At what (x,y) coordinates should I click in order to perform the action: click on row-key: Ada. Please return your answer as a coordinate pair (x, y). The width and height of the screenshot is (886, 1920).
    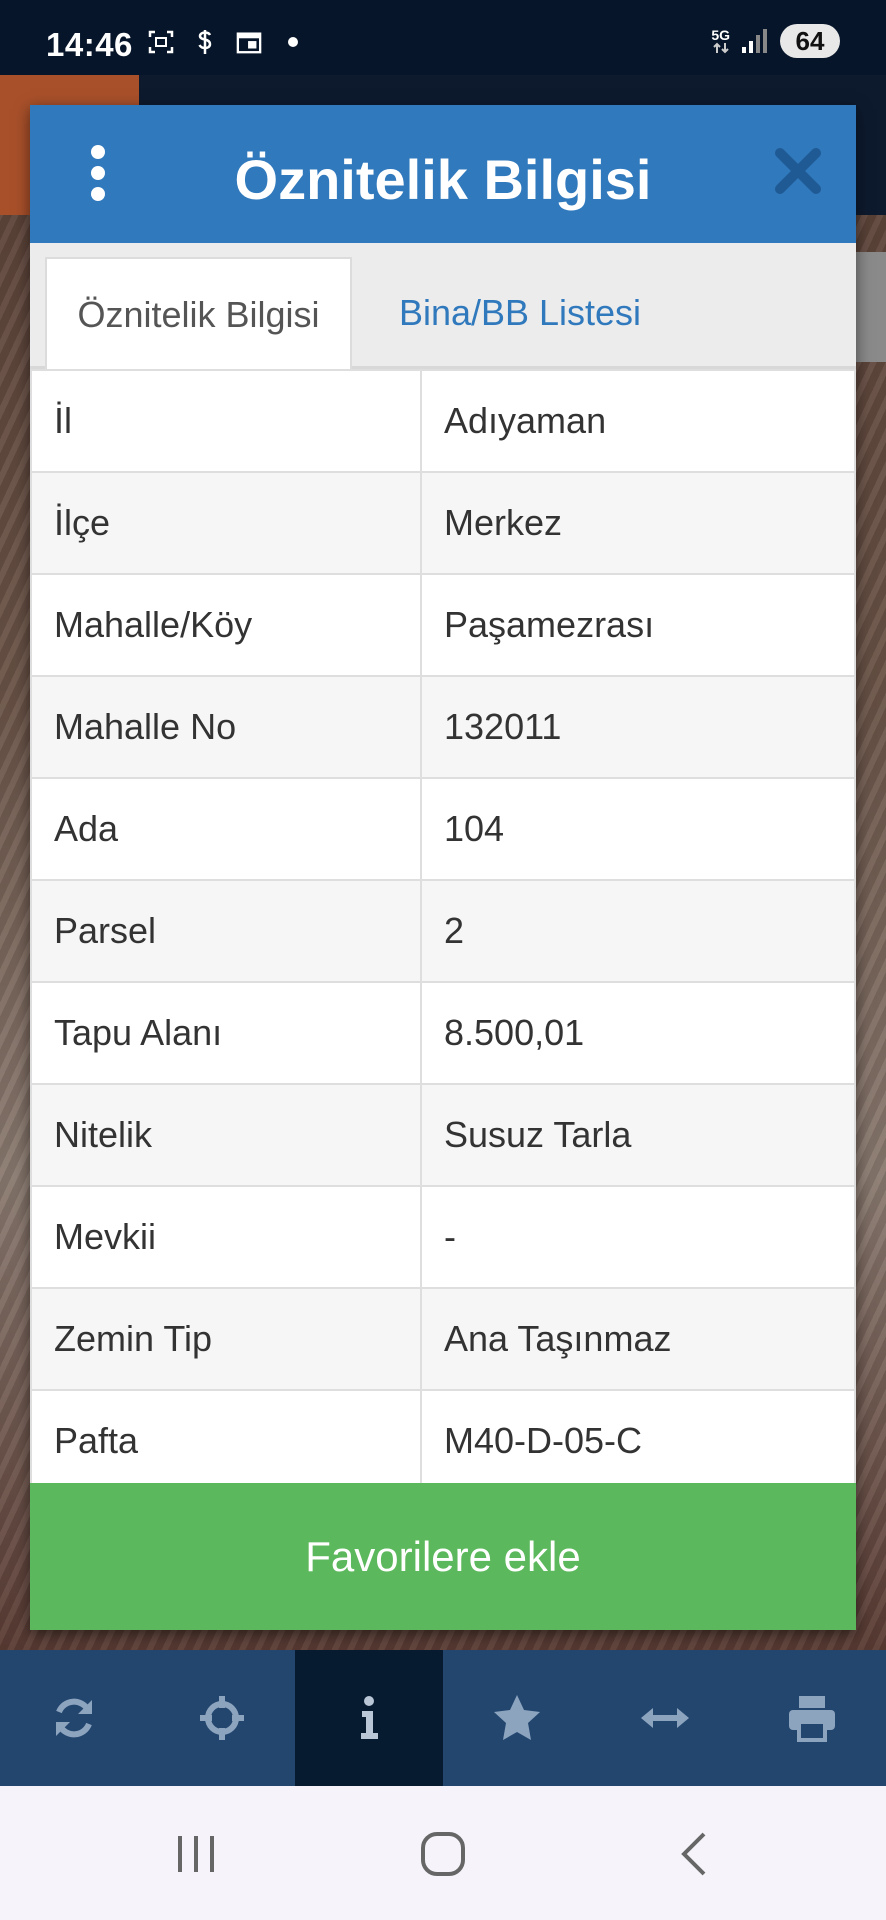
    Looking at the image, I should click on (226, 829).